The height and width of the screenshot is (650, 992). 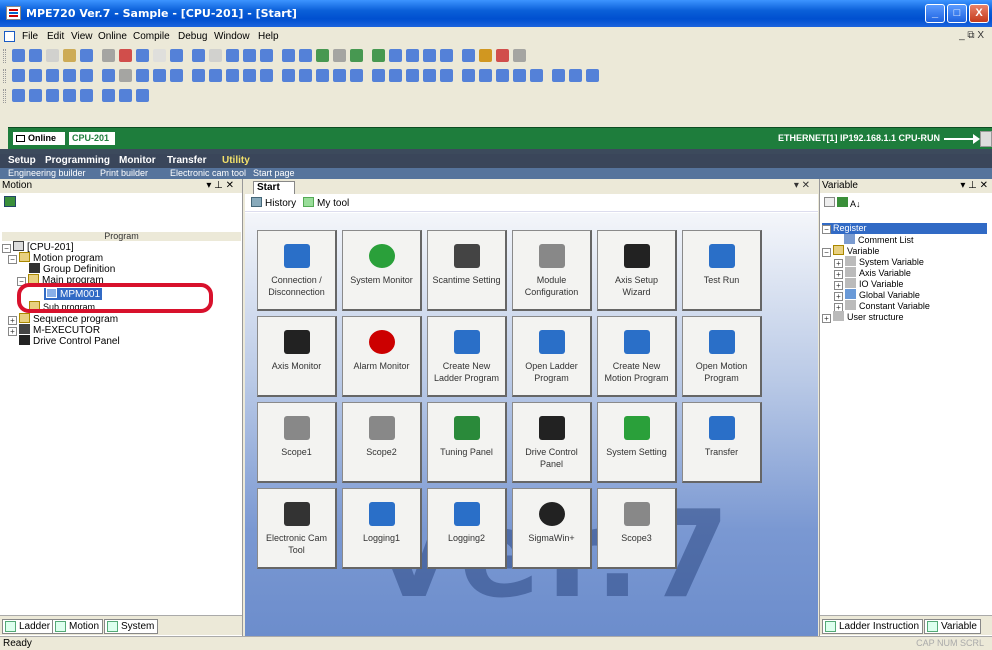 I want to click on menu-view: View, so click(x=82, y=36).